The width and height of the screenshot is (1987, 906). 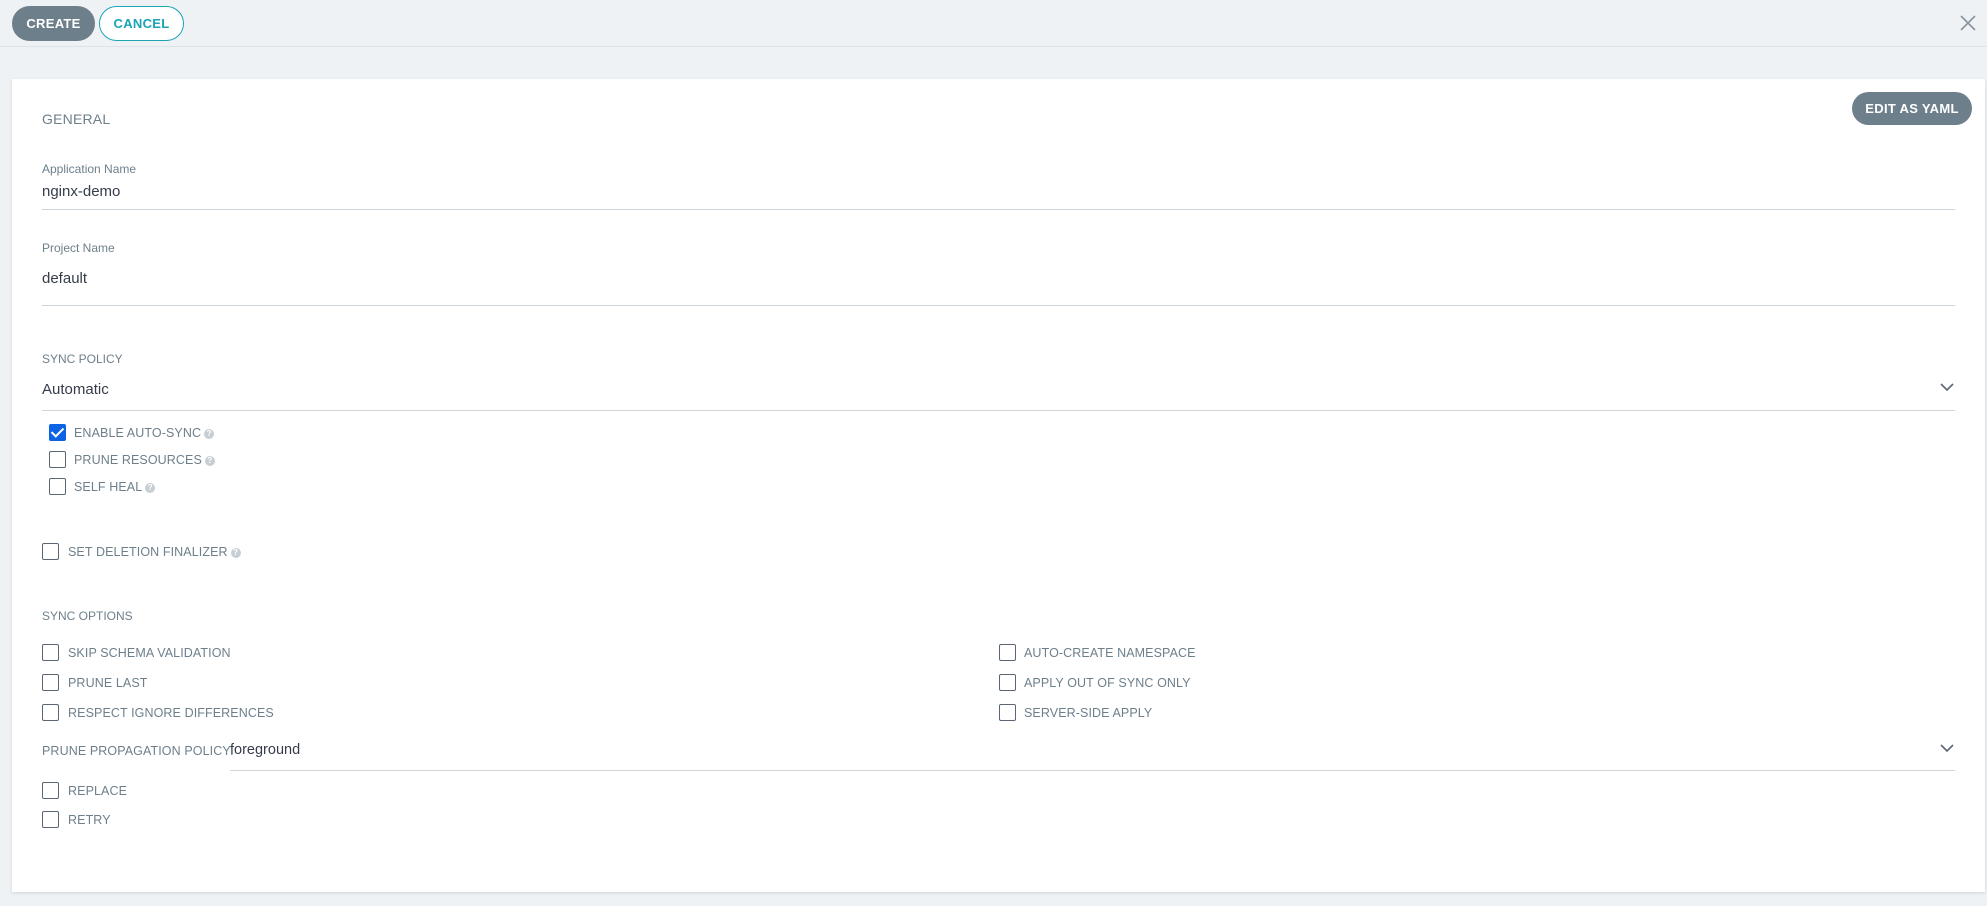 I want to click on project-name-input: default, so click(x=64, y=278).